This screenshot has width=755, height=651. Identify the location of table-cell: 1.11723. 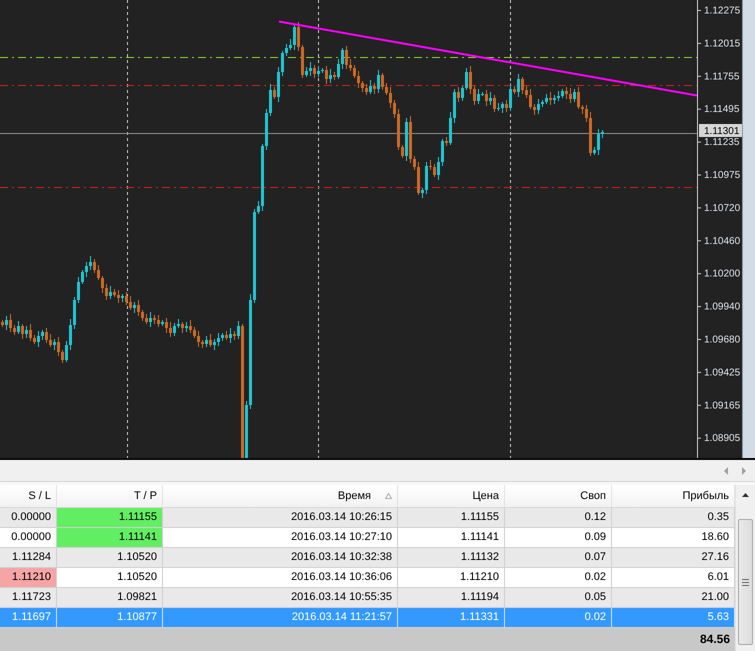
(28, 597).